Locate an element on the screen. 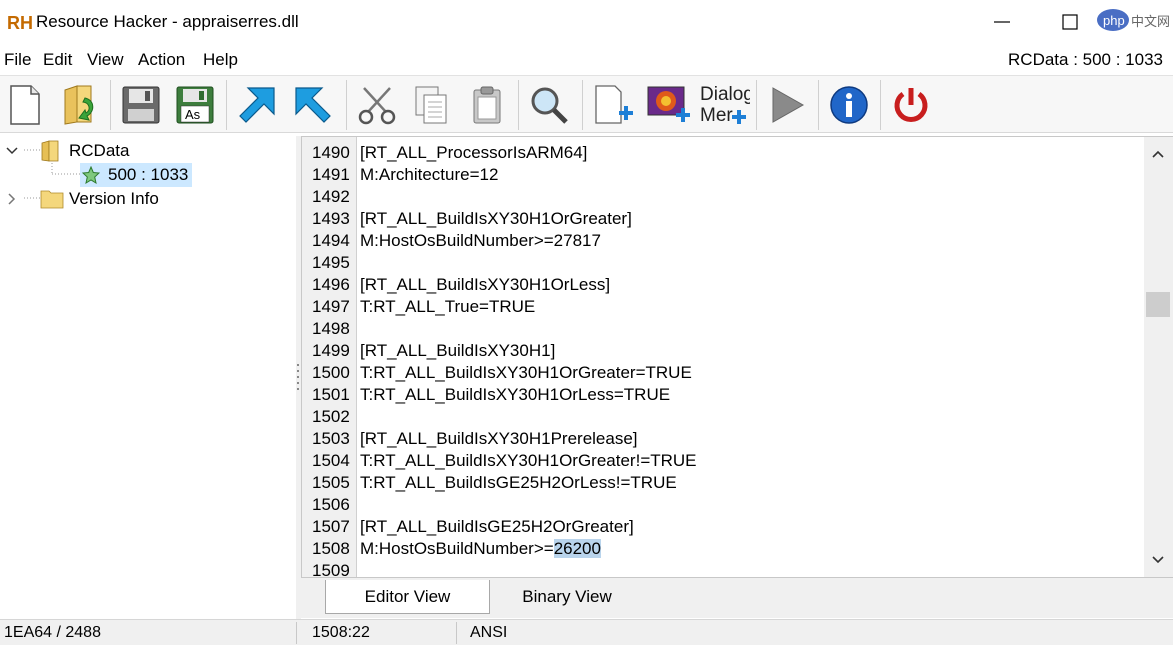  line-number: 1494 is located at coordinates (331, 240).